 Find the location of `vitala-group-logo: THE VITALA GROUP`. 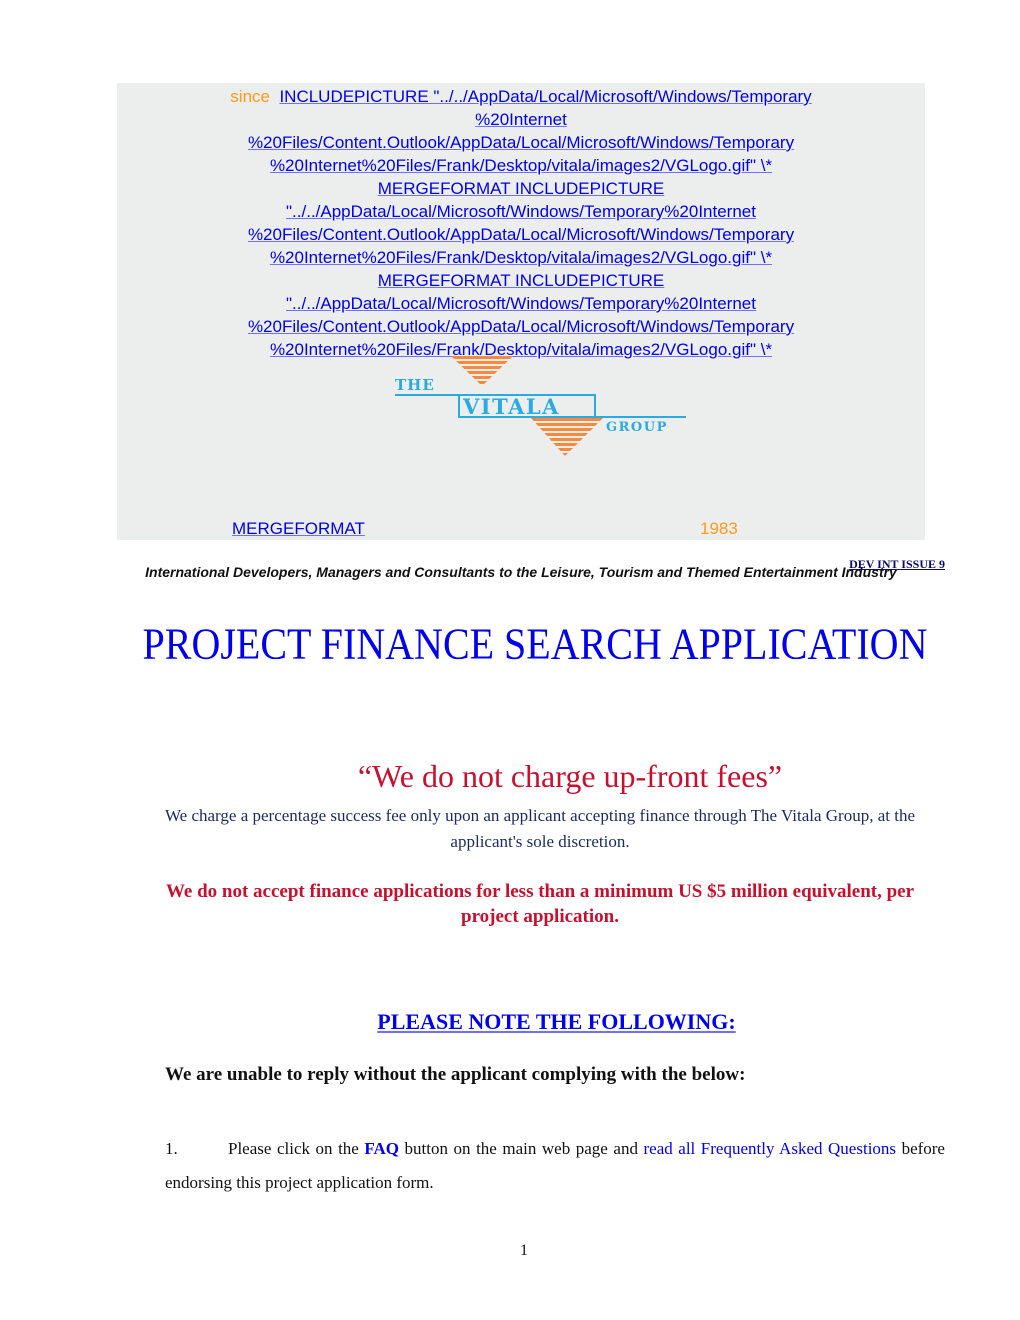

vitala-group-logo: THE VITALA GROUP is located at coordinates (540, 406).